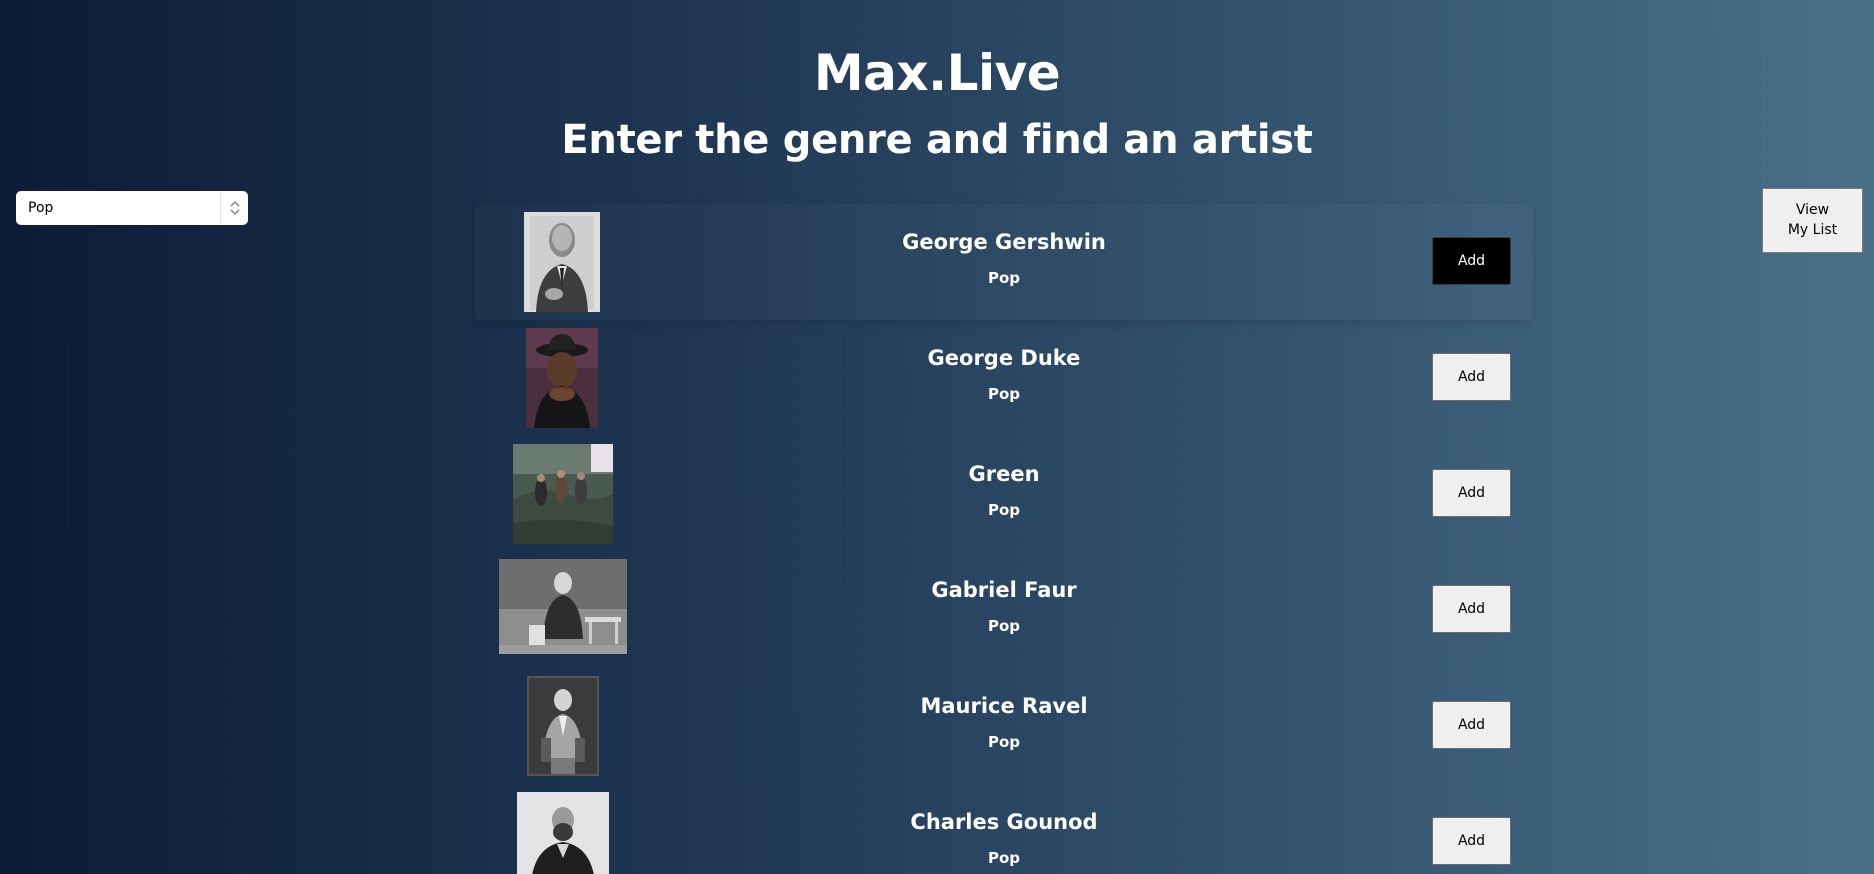  Describe the element at coordinates (1004, 822) in the screenshot. I see `artist-name: Charles Gounod` at that location.